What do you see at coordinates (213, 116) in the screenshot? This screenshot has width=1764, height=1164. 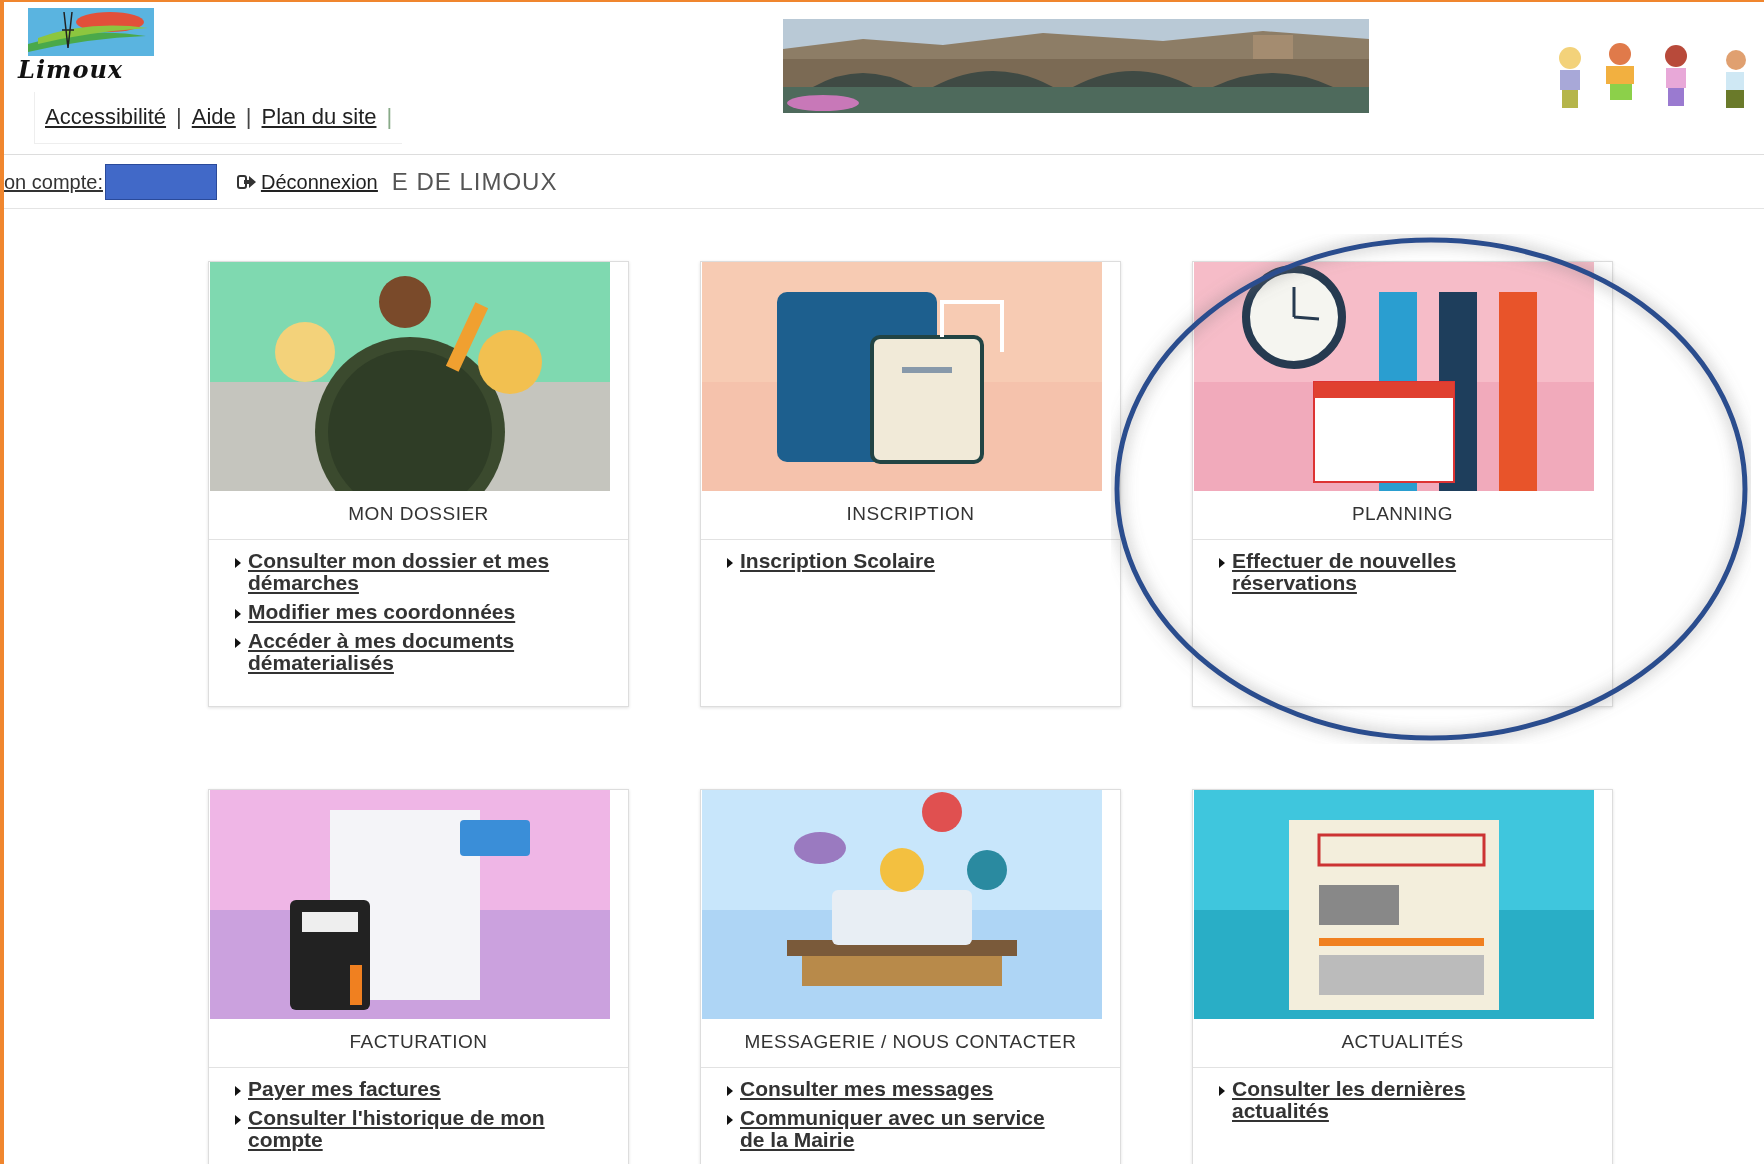 I see `header-link: Aide` at bounding box center [213, 116].